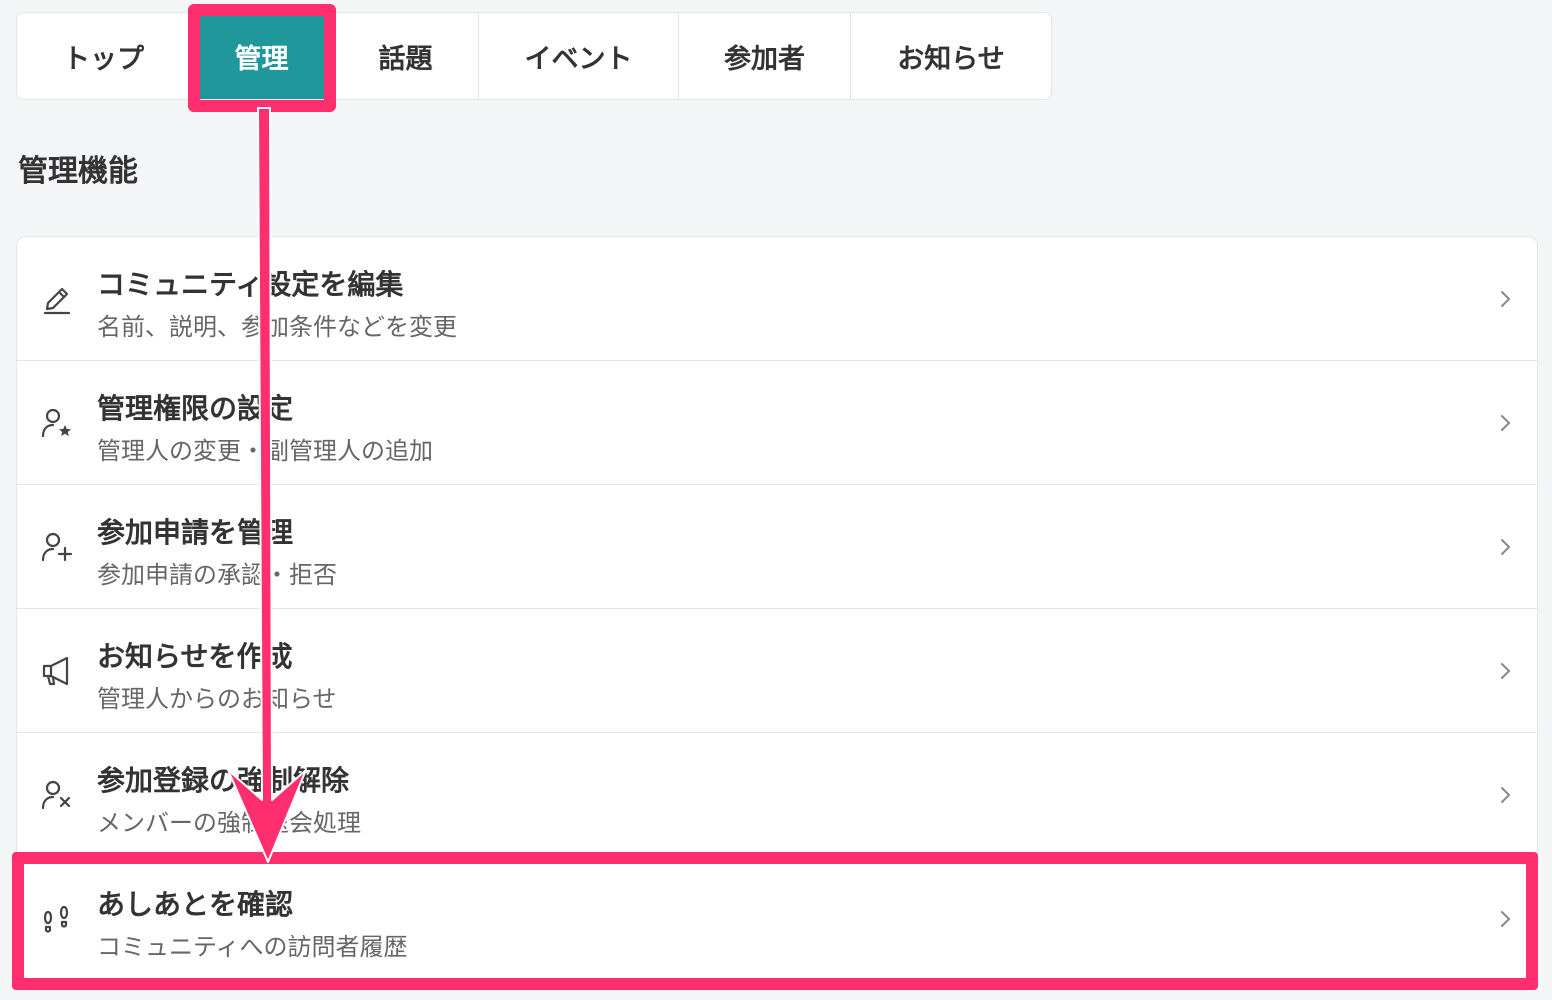 The height and width of the screenshot is (1000, 1552). Describe the element at coordinates (252, 947) in the screenshot. I see `menu-item-subtitle: コミュニティへの訪問者履歴` at that location.